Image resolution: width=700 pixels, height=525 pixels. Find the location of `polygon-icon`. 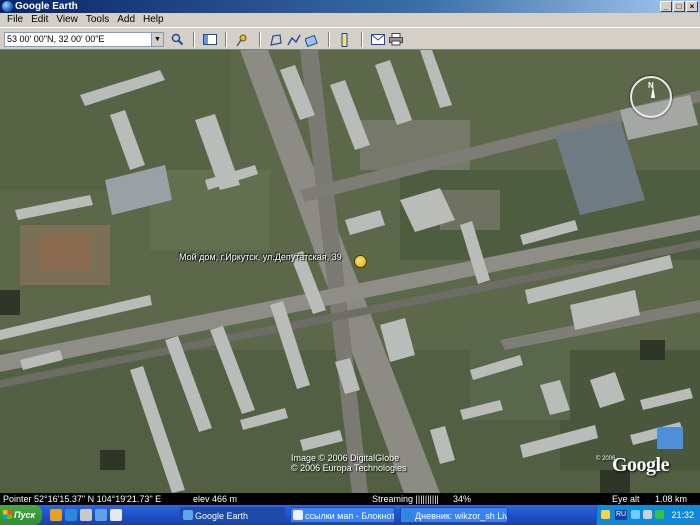

polygon-icon is located at coordinates (276, 39).